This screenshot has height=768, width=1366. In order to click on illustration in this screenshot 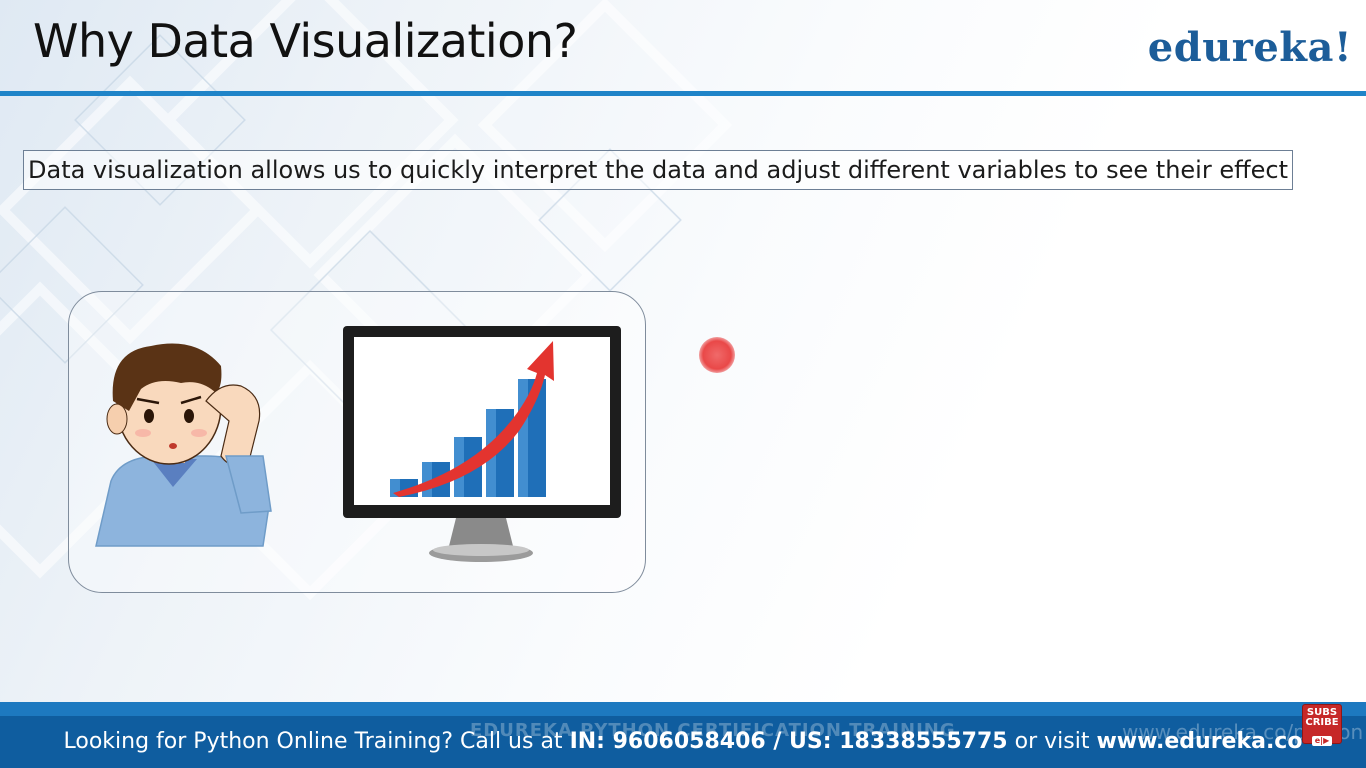, I will do `click(358, 444)`.